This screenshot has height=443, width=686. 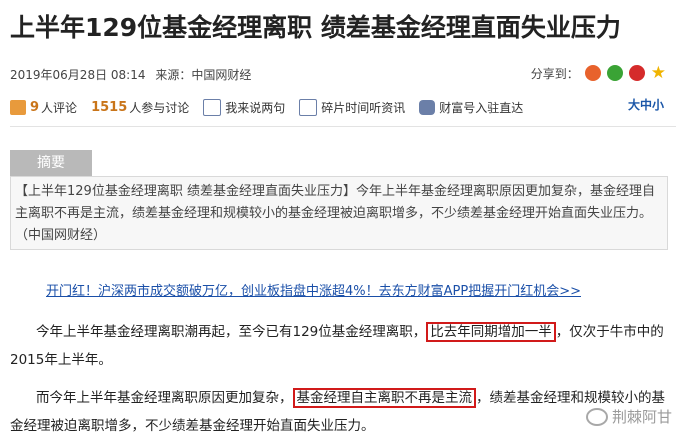 I want to click on caifu-link: 财富号入驻直达, so click(x=471, y=107).